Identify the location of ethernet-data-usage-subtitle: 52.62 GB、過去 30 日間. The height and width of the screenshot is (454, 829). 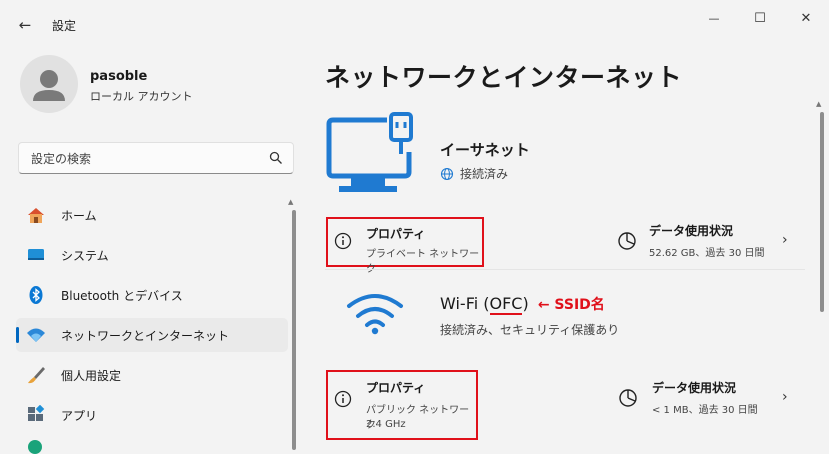
(707, 253).